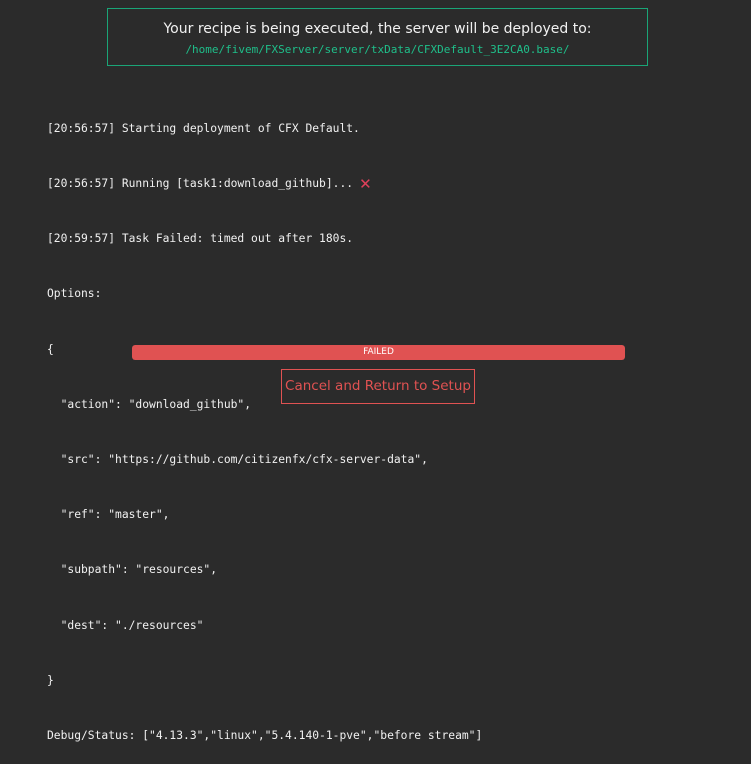 The image size is (751, 764). I want to click on log-line: Options:, so click(74, 294).